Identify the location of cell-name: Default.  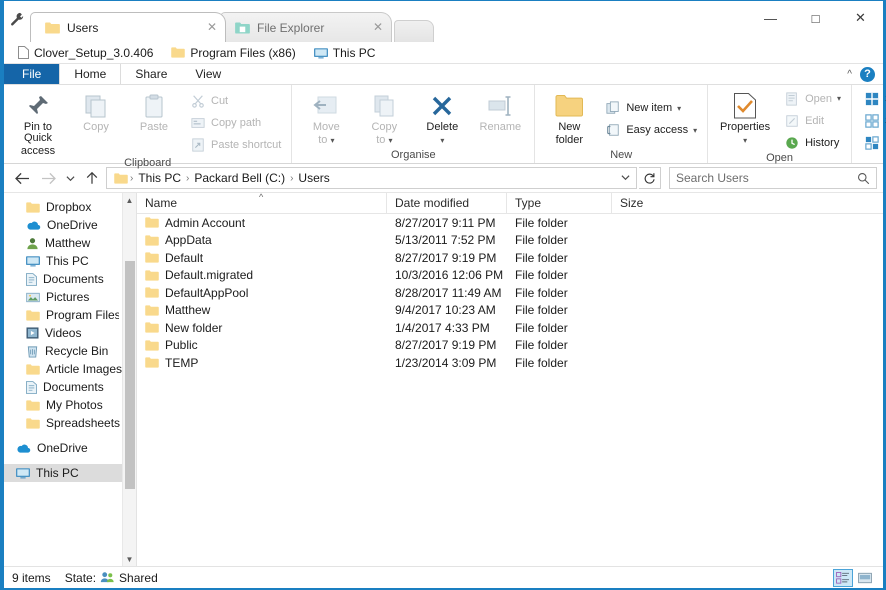
(262, 258).